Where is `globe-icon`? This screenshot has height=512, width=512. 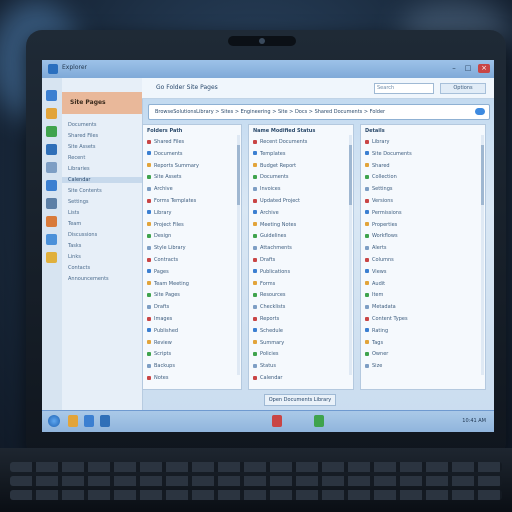 globe-icon is located at coordinates (51, 131).